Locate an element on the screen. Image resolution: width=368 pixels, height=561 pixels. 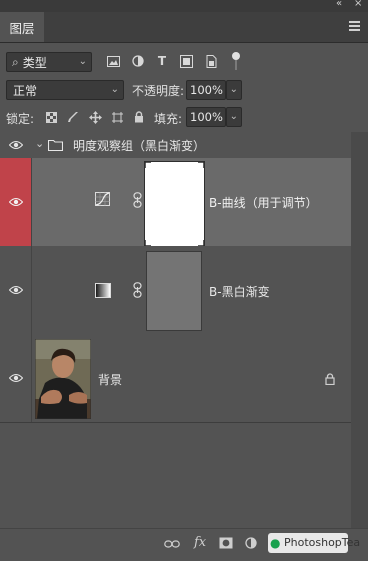
watermark-text: PhotoshopTea is located at coordinates (322, 542).